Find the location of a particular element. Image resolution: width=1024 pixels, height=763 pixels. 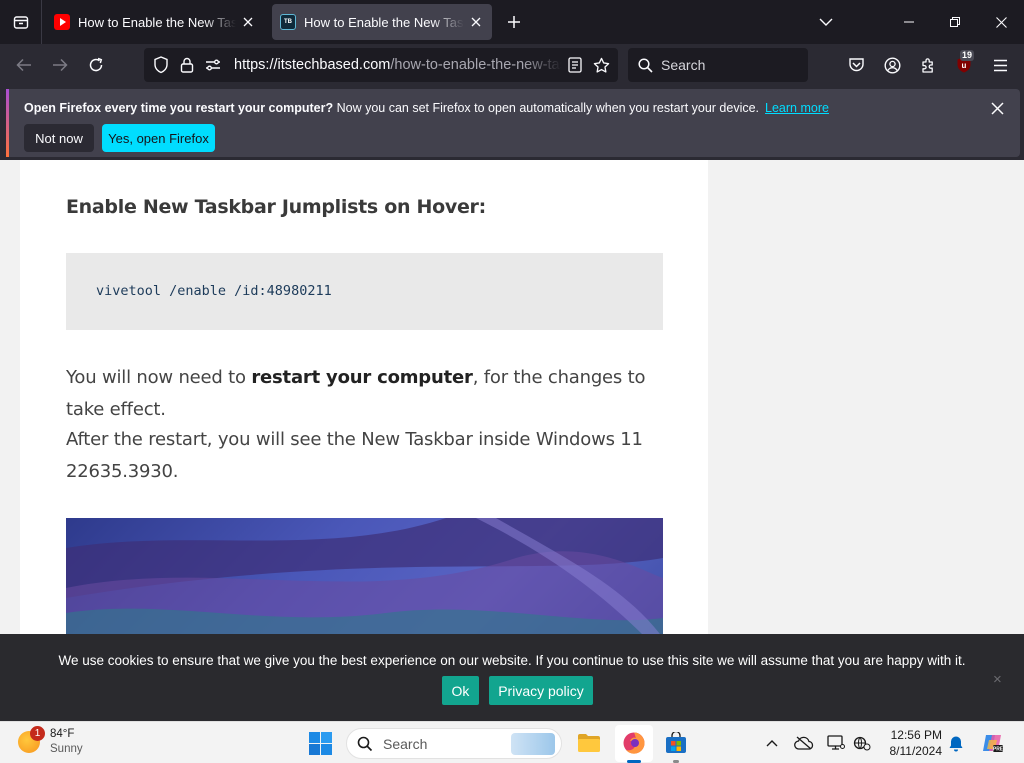

weather-badge: 1 is located at coordinates (37, 733).